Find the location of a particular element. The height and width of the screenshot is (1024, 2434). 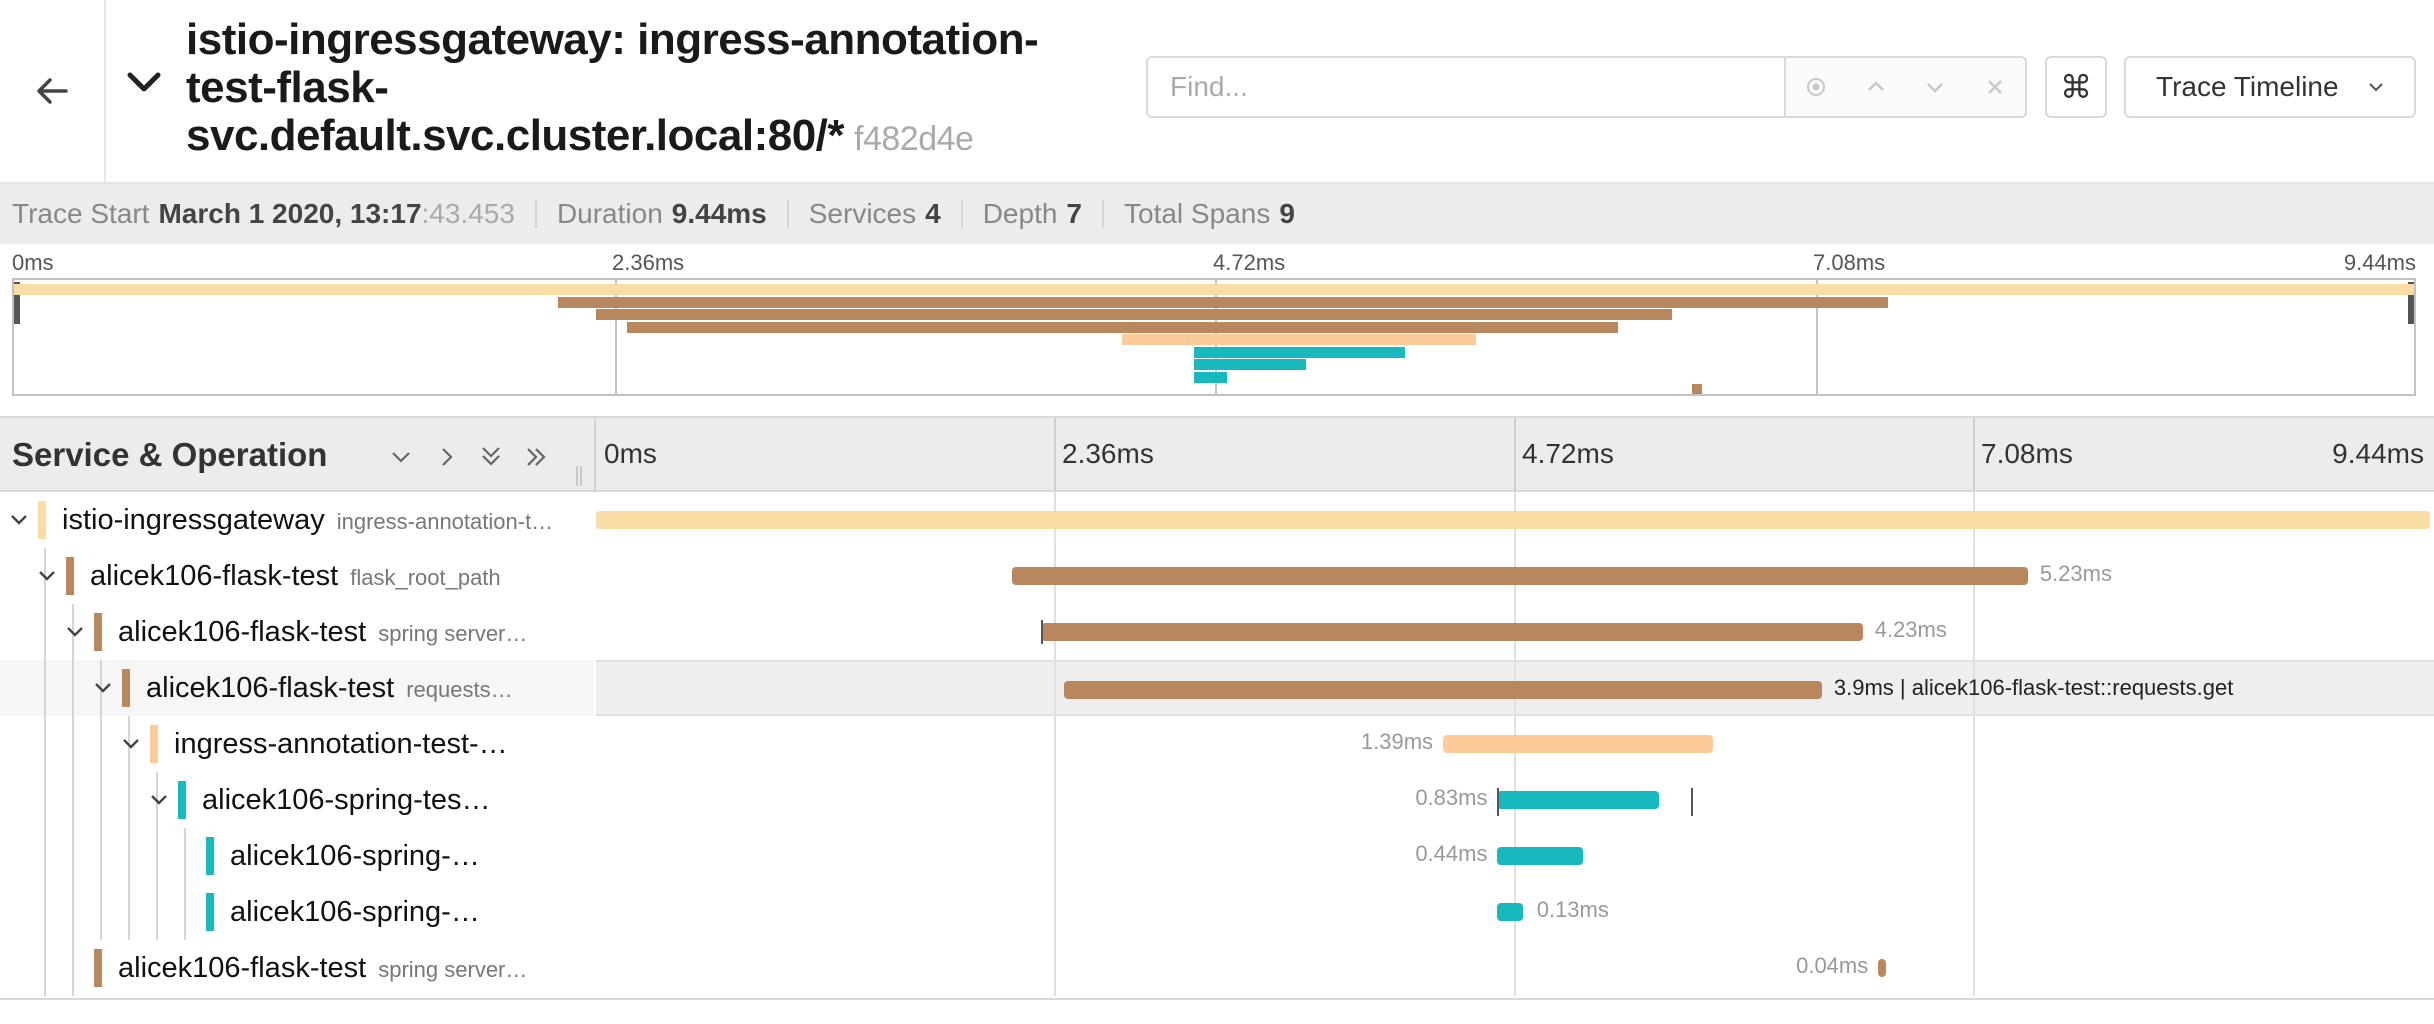

duration-label: Duration is located at coordinates (609, 213).